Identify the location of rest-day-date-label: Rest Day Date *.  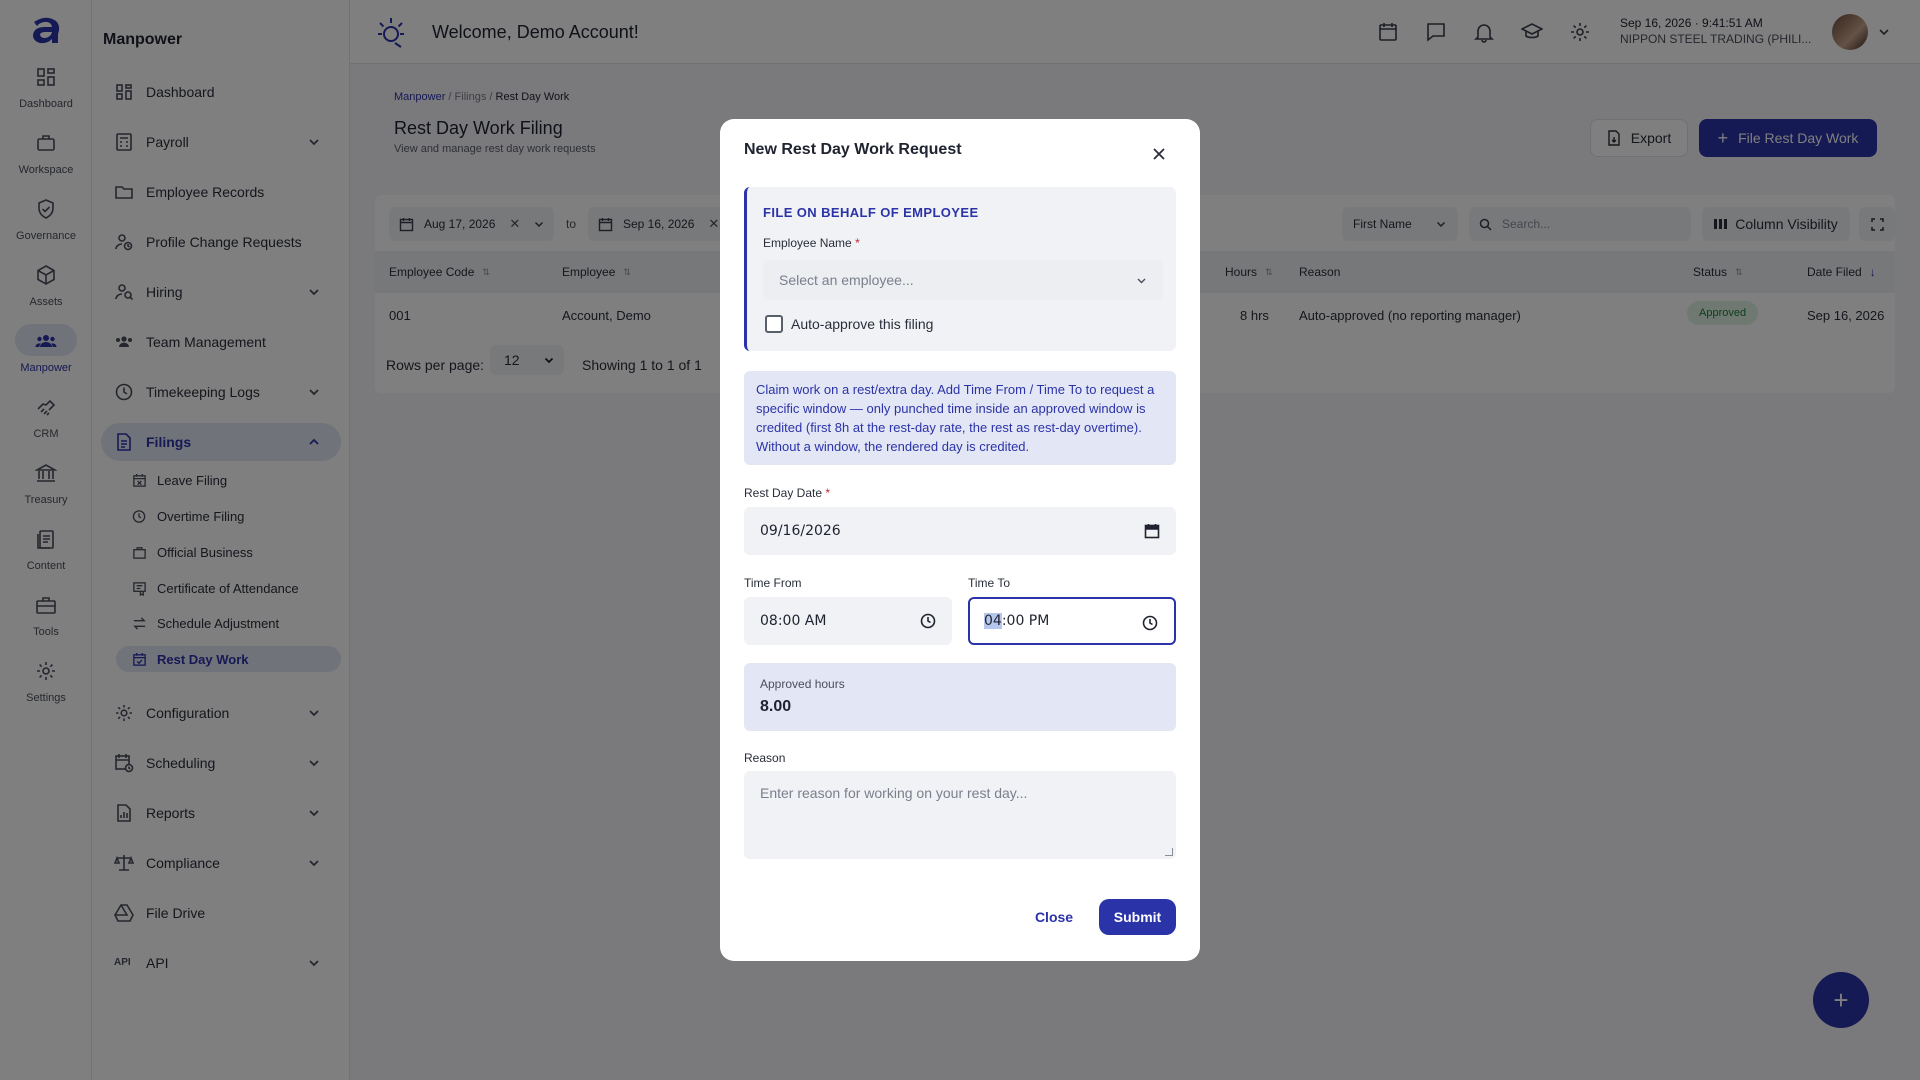
(787, 493).